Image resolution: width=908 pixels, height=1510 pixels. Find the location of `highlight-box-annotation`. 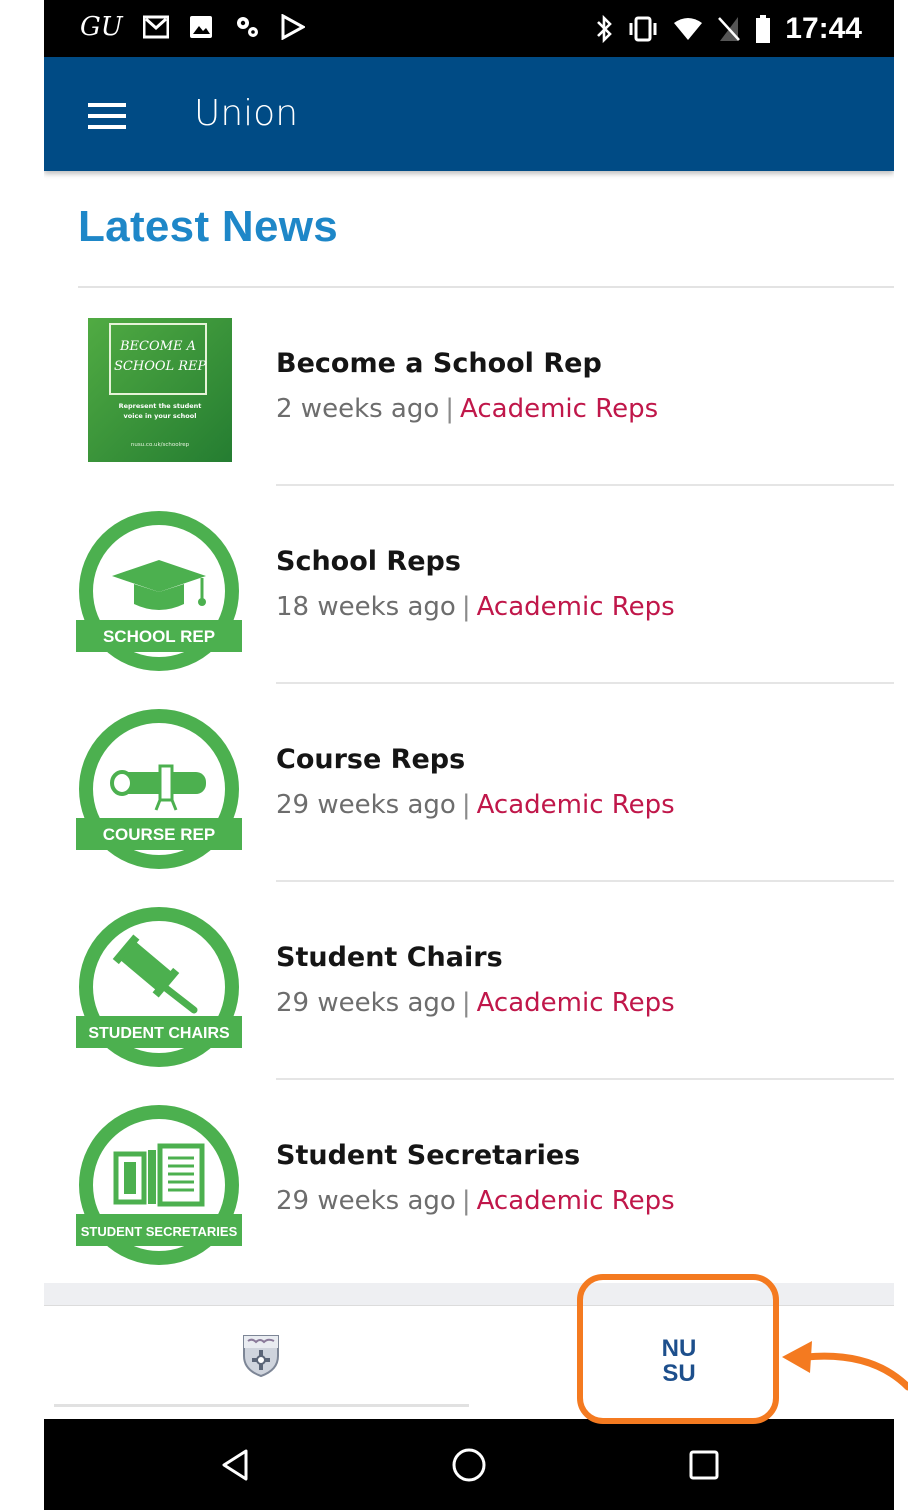

highlight-box-annotation is located at coordinates (678, 1349).